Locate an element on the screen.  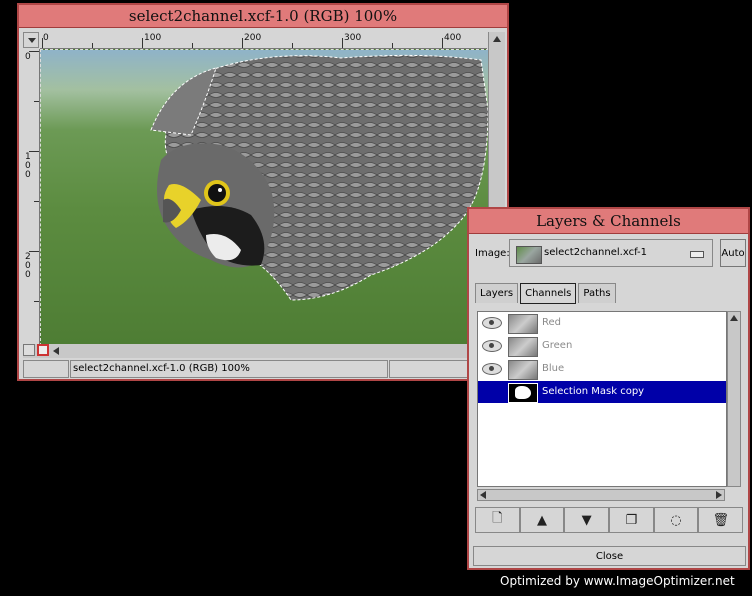
channel-label: Selection Mask copy is located at coordinates (593, 391).